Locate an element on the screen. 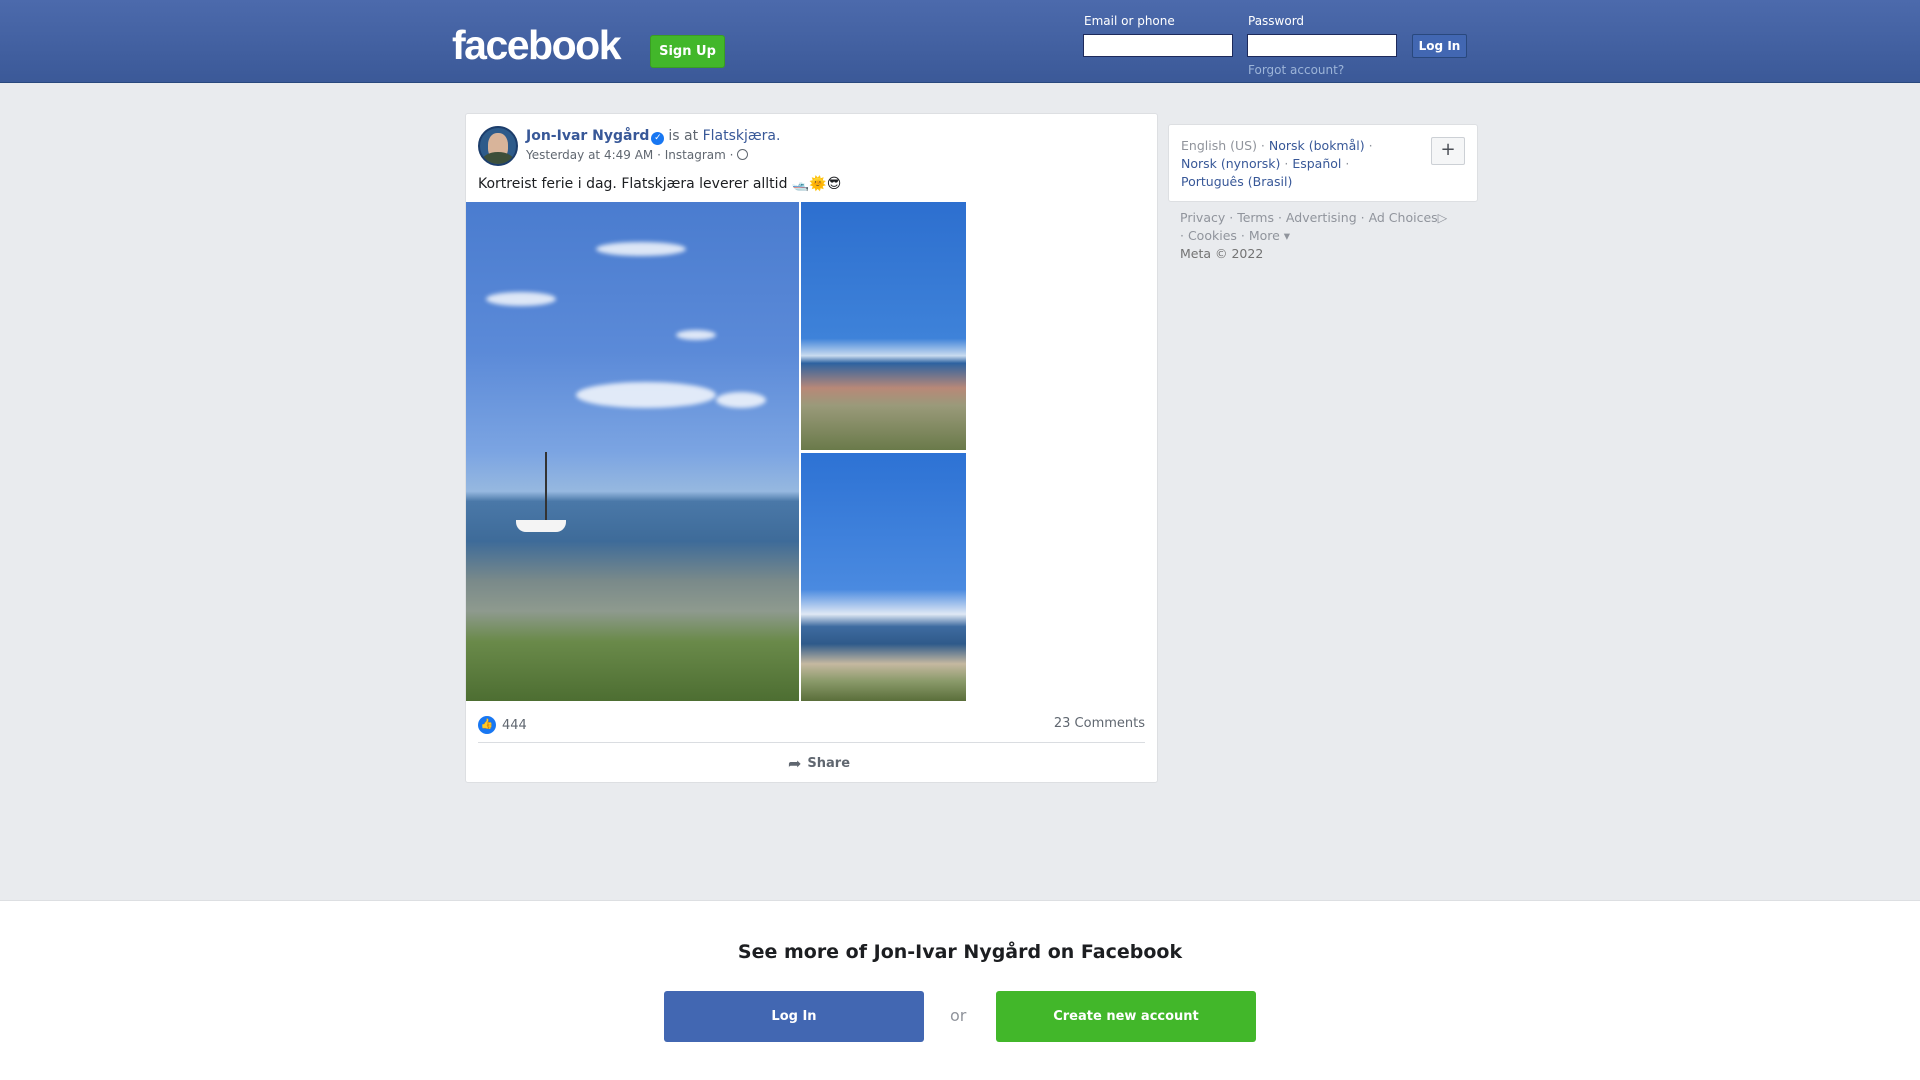 Image resolution: width=1920 pixels, height=1080 pixels. create-new-account-button: Create new account is located at coordinates (1126, 1016).